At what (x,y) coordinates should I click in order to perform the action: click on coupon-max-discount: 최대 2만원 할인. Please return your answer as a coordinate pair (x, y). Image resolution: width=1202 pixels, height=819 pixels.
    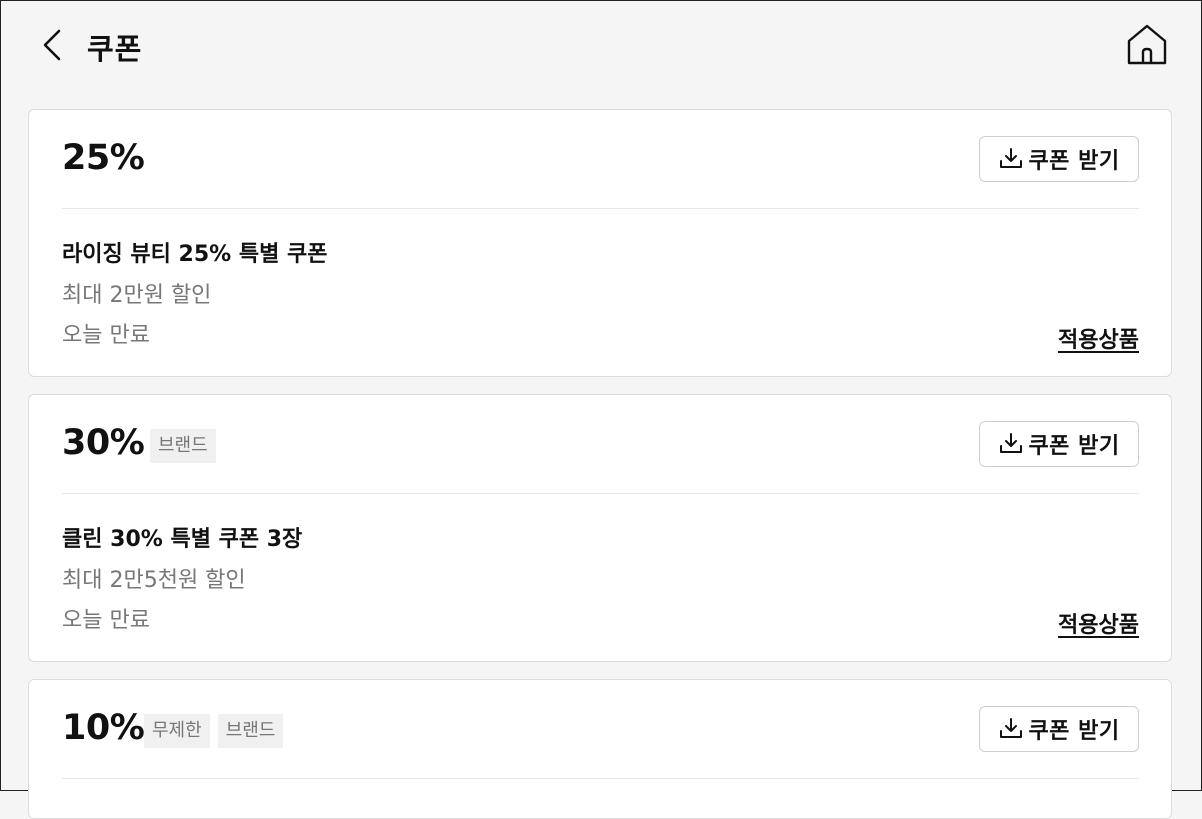
    Looking at the image, I should click on (137, 295).